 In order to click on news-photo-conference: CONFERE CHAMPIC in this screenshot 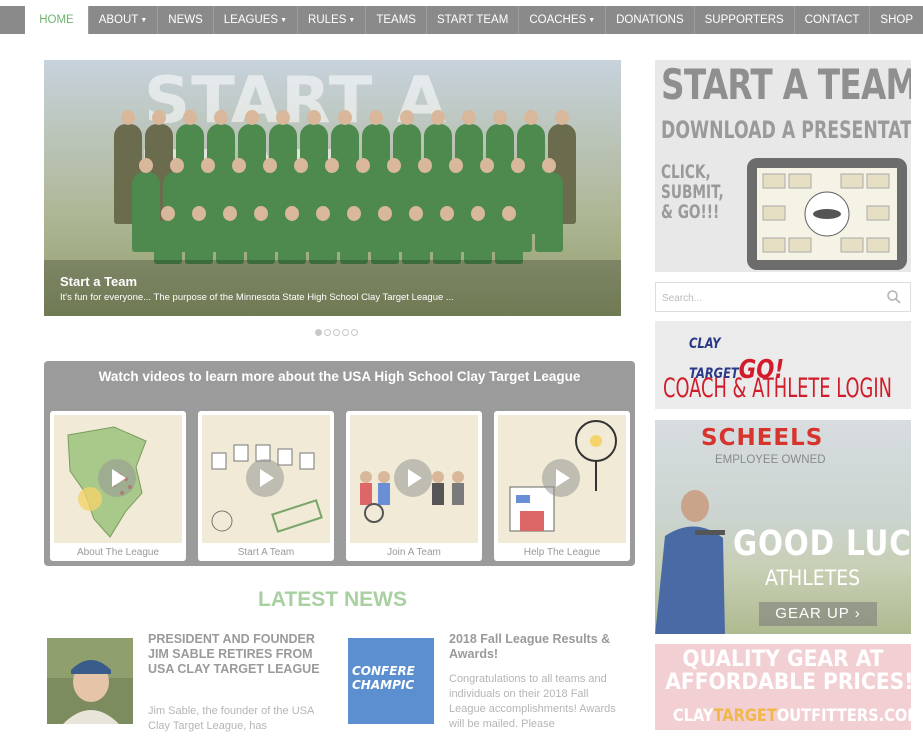, I will do `click(391, 681)`.